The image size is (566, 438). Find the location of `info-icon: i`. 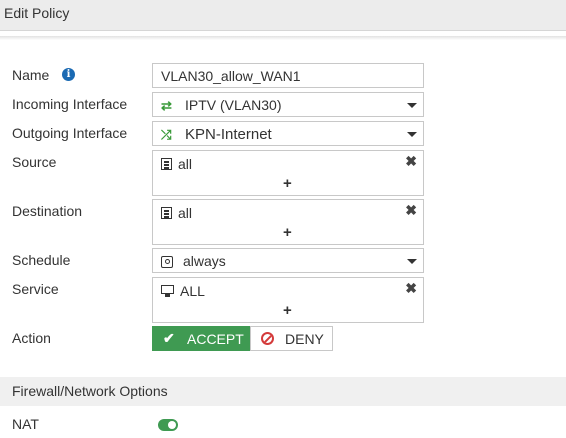

info-icon: i is located at coordinates (68, 74).